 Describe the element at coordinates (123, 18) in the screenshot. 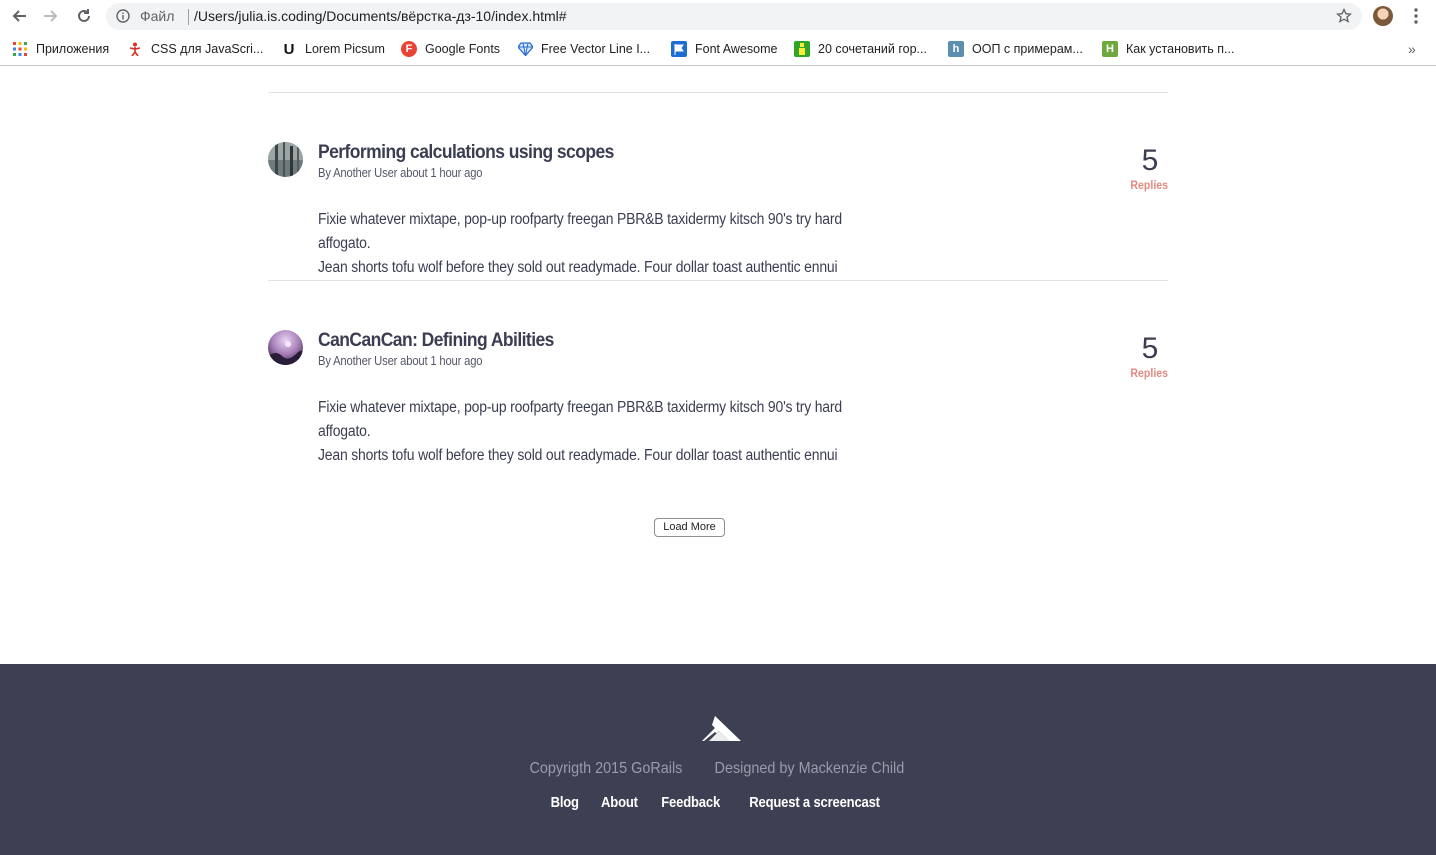

I see `info-icon` at that location.